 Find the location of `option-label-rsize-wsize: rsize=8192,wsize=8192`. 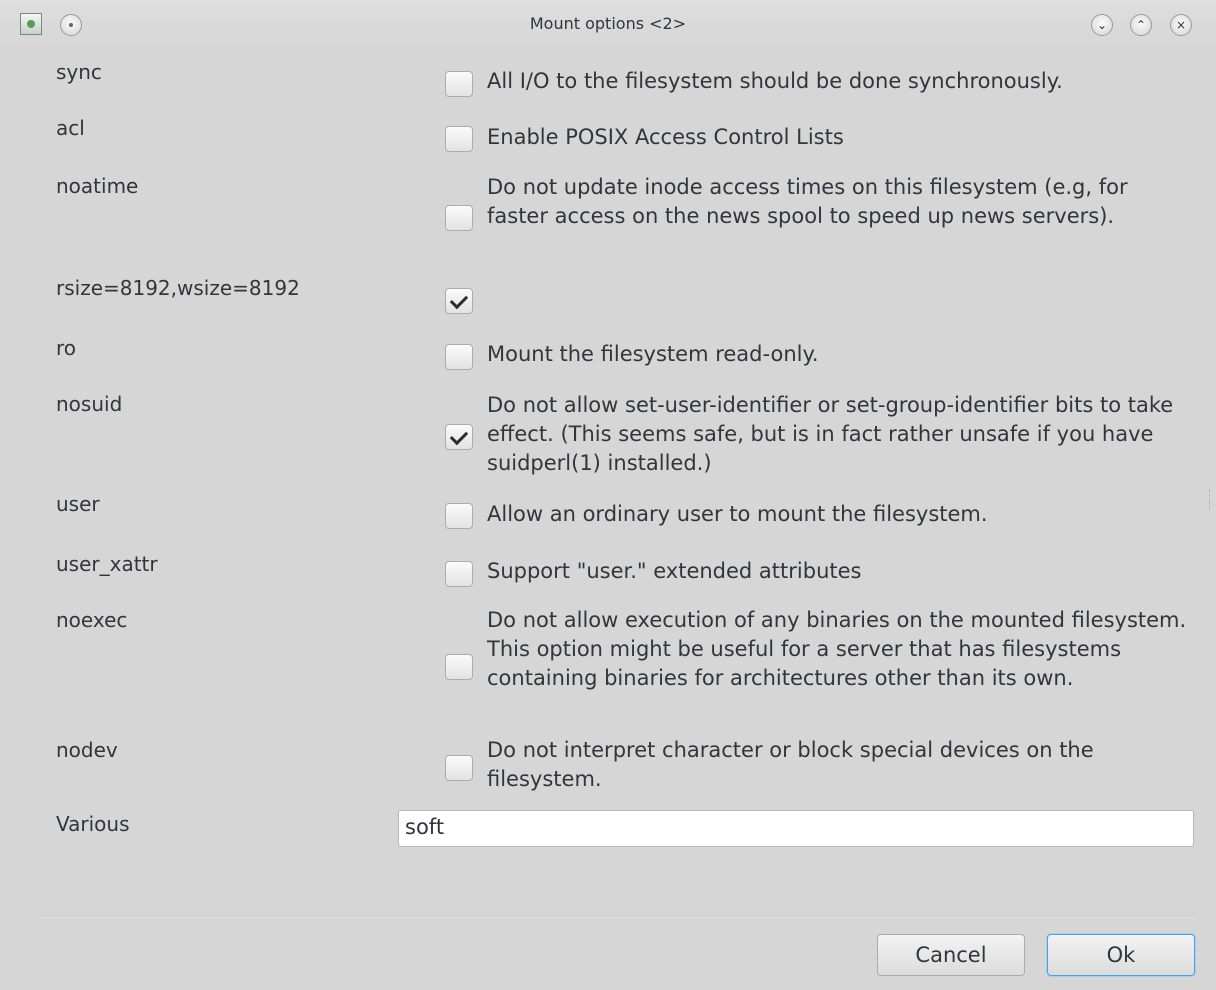

option-label-rsize-wsize: rsize=8192,wsize=8192 is located at coordinates (178, 288).